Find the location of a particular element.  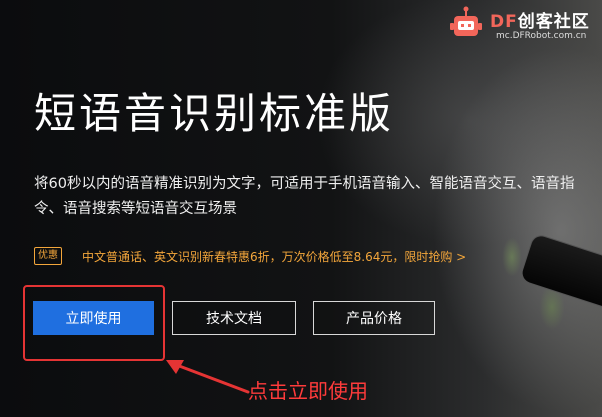

robot-icon is located at coordinates (466, 21).